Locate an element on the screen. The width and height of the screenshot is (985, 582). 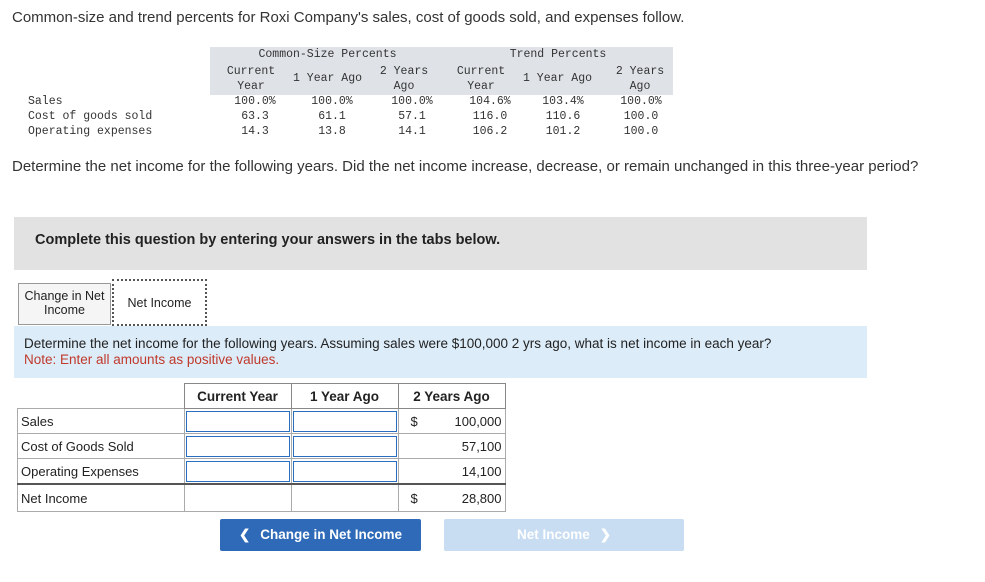
net-income-current-year-cell is located at coordinates (237, 497).